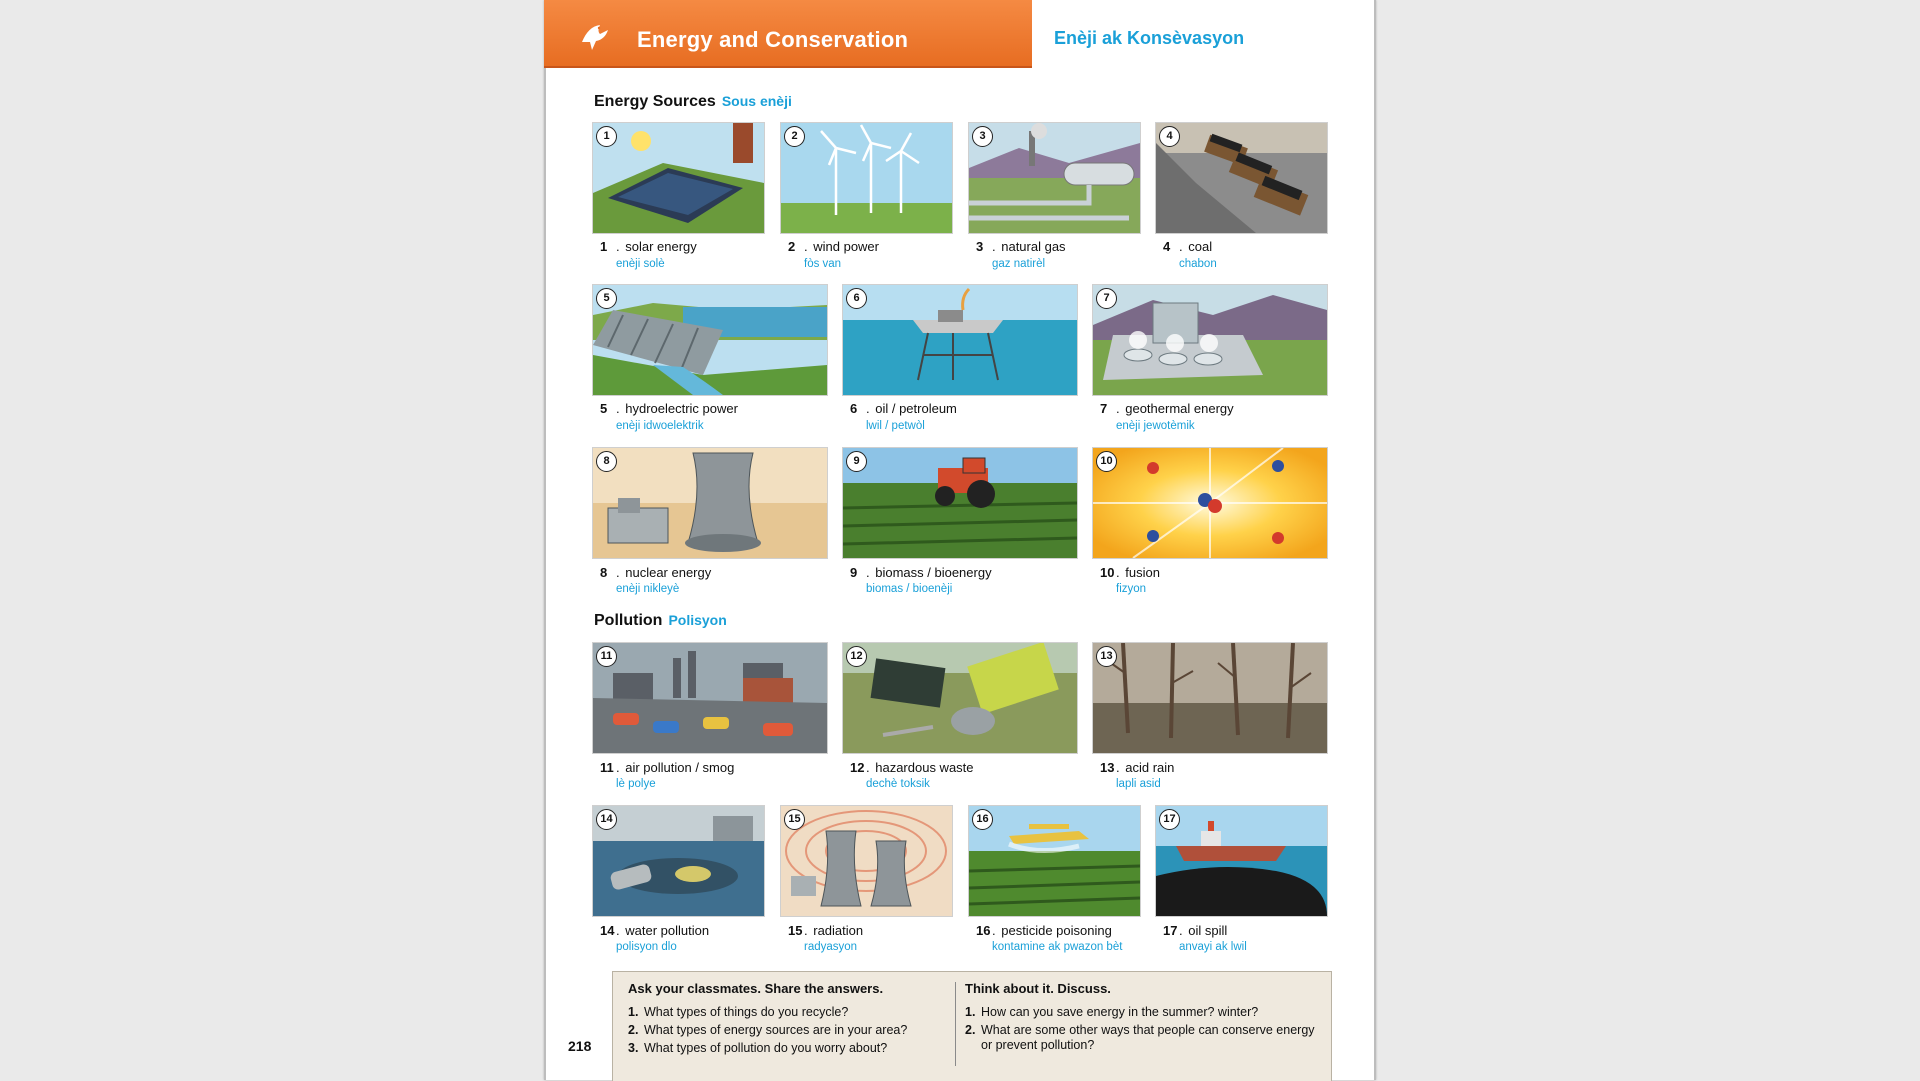 Image resolution: width=1920 pixels, height=1081 pixels. I want to click on wind-turbine-icon, so click(866, 178).